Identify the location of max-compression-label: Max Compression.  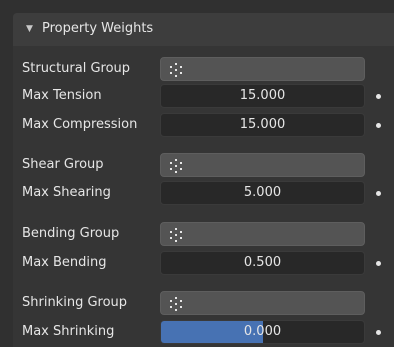
(80, 124).